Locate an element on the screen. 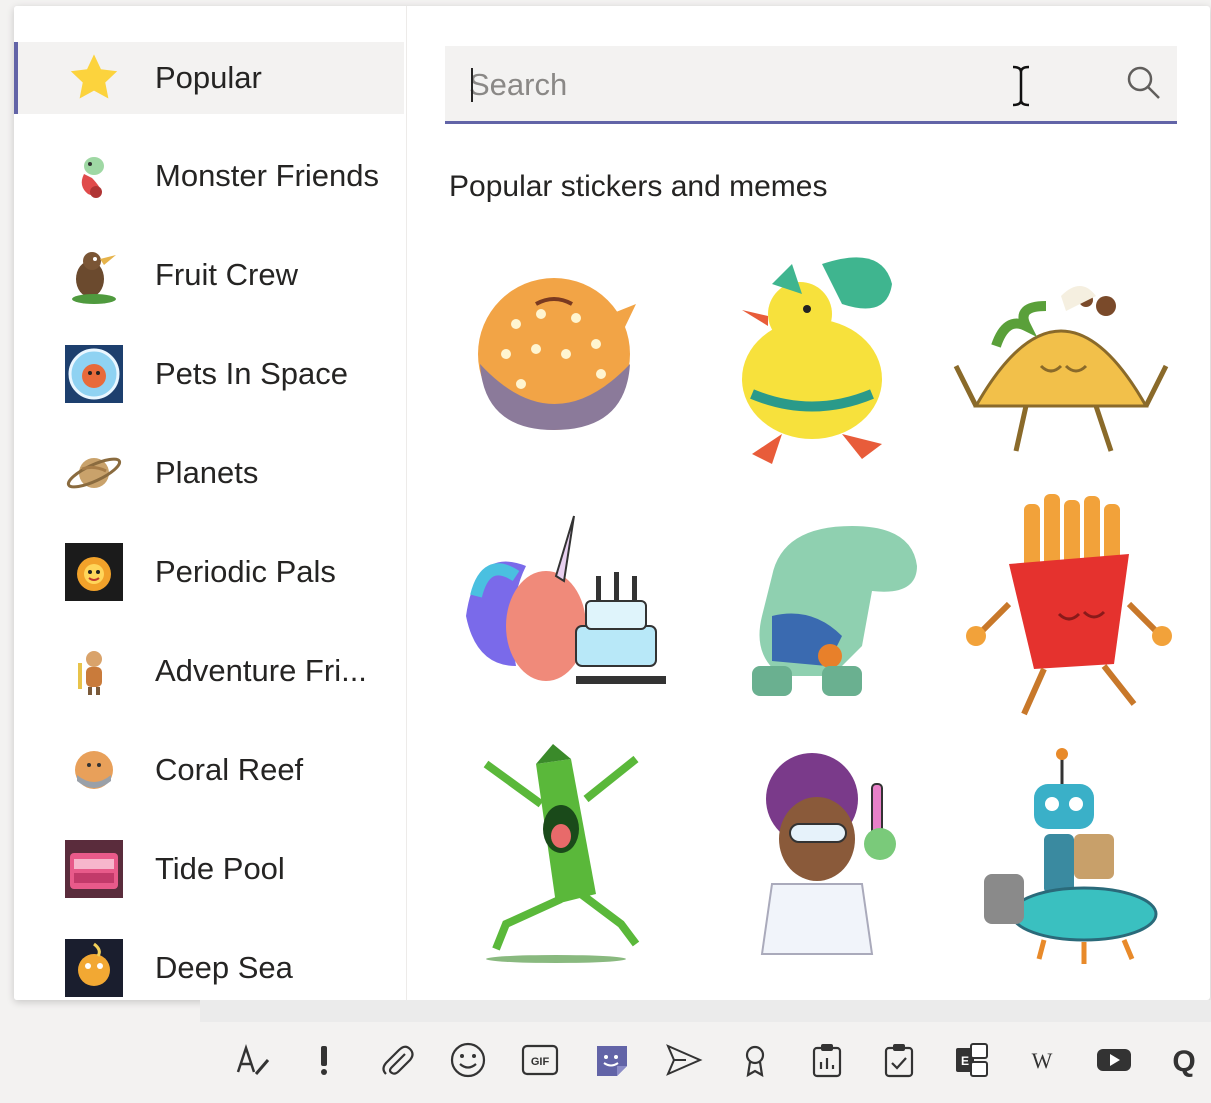 The image size is (1211, 1103). sidebar-item-periodic-pals: Periodic Pals is located at coordinates (209, 572).